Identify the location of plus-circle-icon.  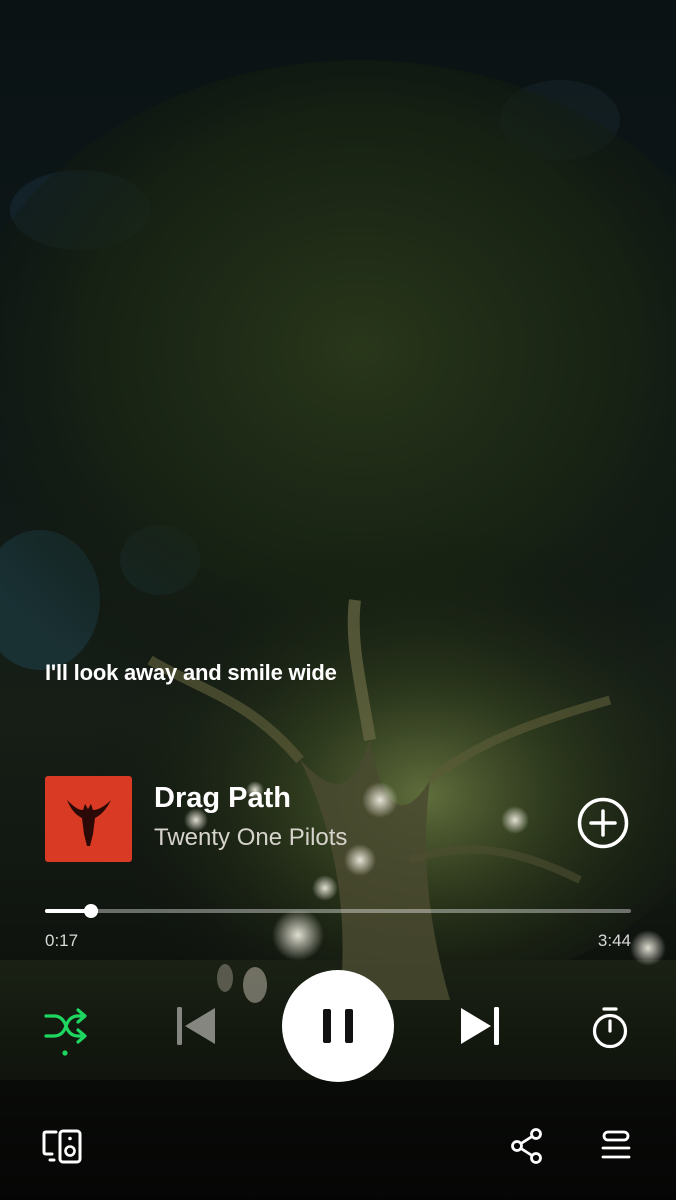
(603, 823).